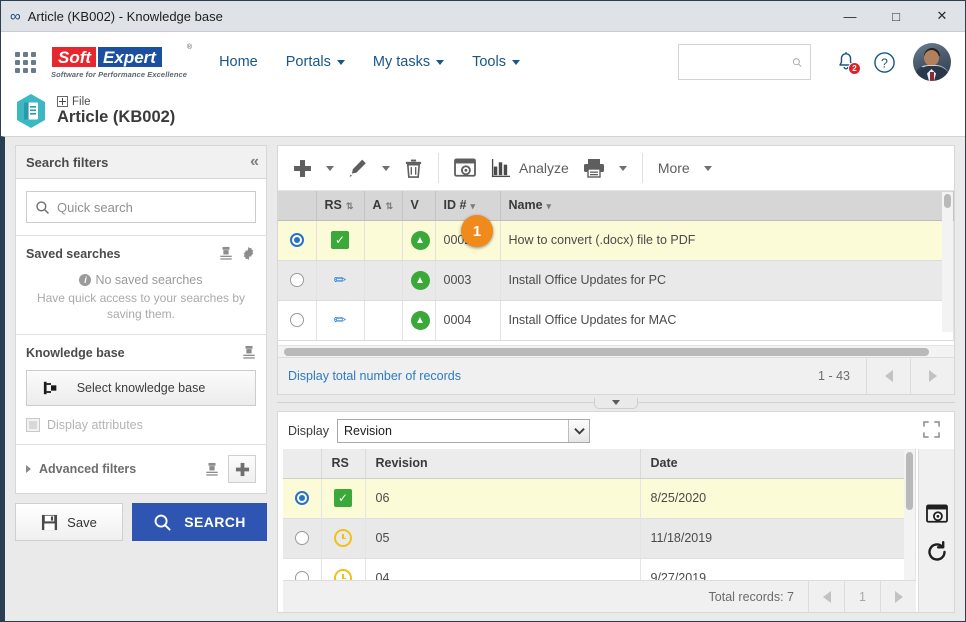  Describe the element at coordinates (846, 62) in the screenshot. I see `notifications-button: 2` at that location.